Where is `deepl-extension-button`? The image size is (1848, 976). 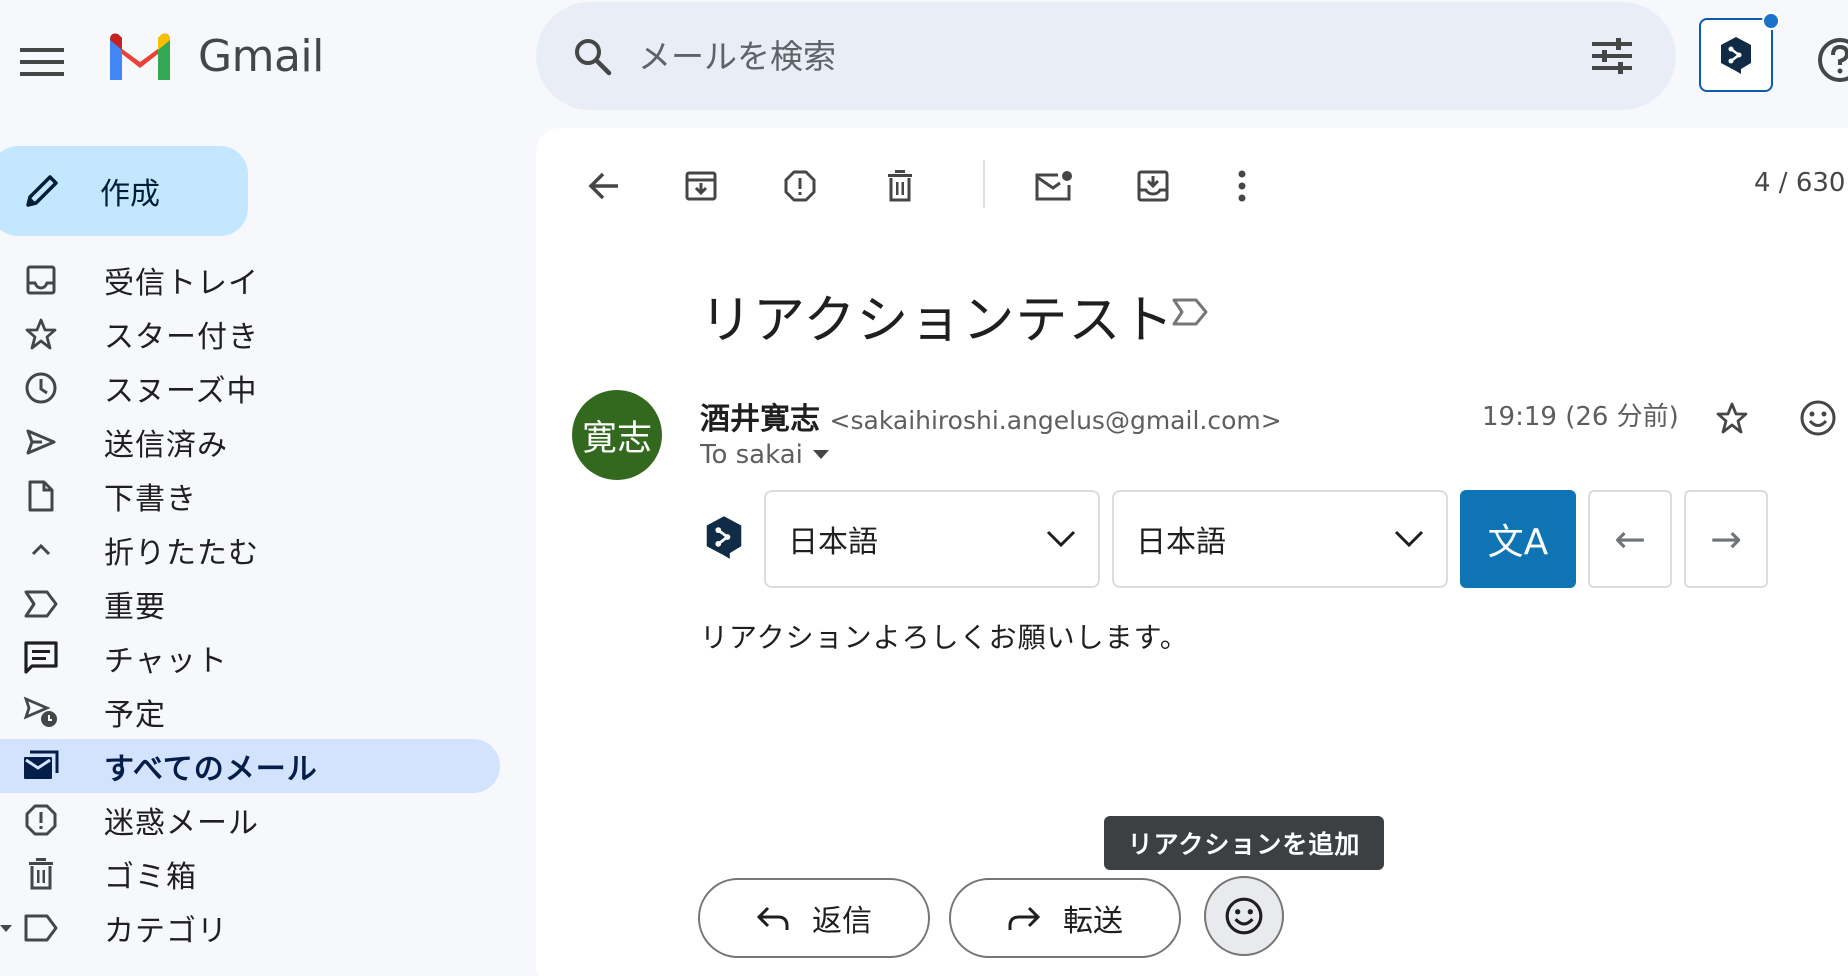 deepl-extension-button is located at coordinates (1736, 55).